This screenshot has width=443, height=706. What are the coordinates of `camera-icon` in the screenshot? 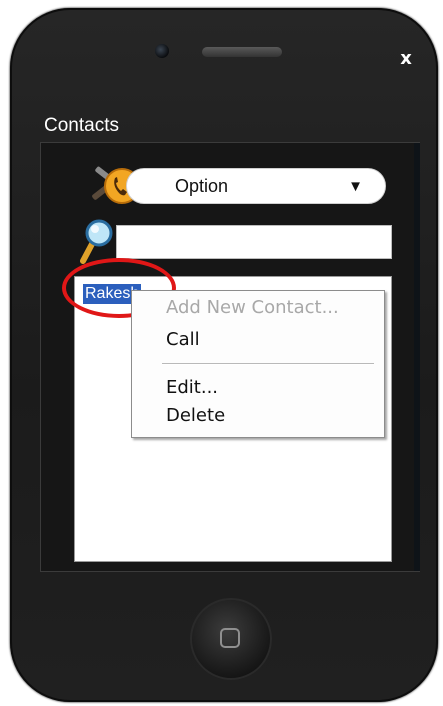 It's located at (162, 51).